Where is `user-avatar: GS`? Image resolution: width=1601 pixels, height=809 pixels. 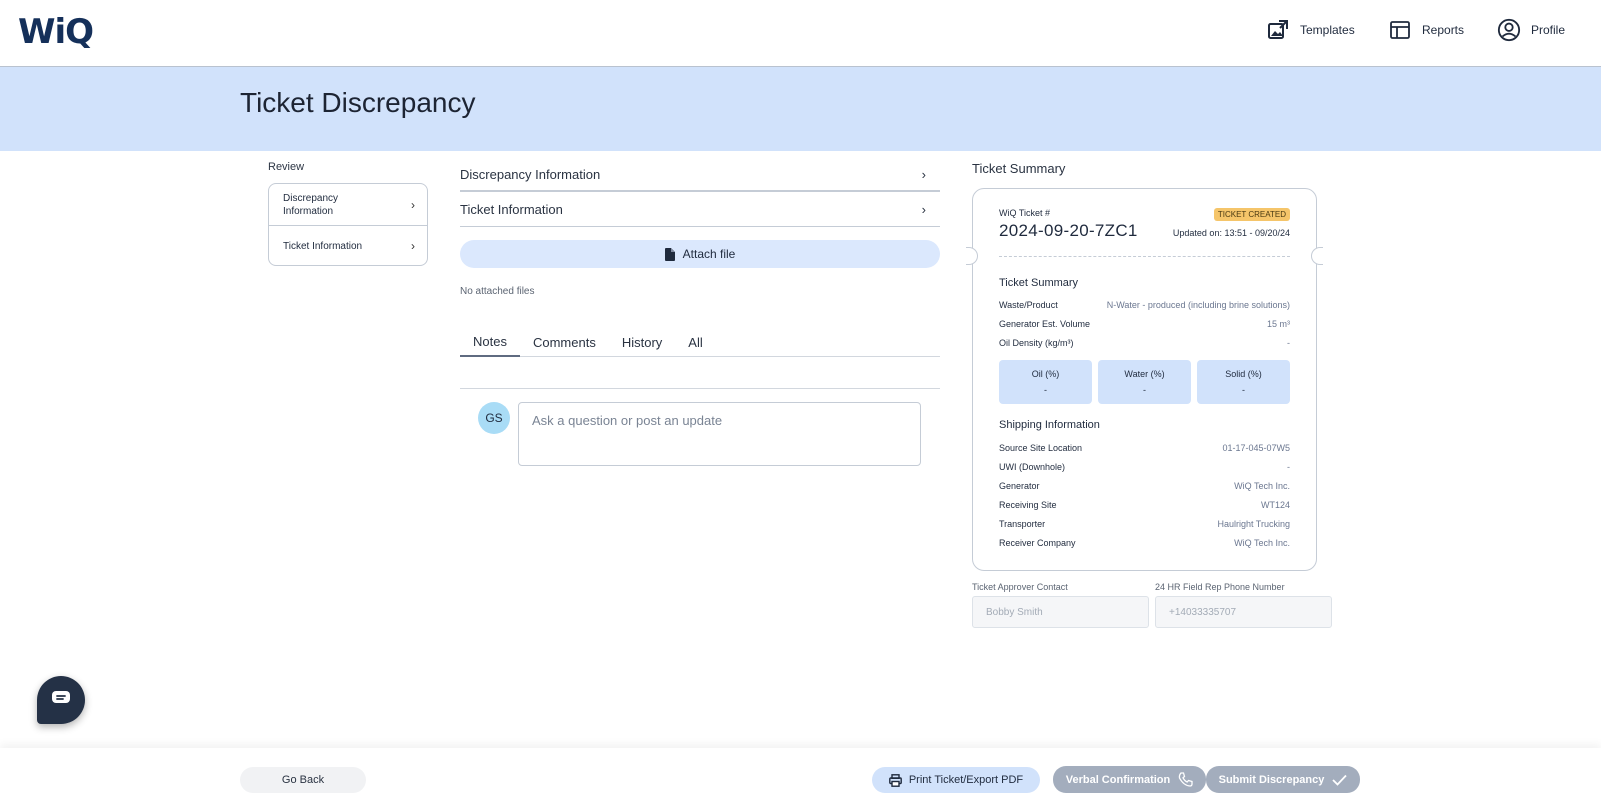 user-avatar: GS is located at coordinates (494, 418).